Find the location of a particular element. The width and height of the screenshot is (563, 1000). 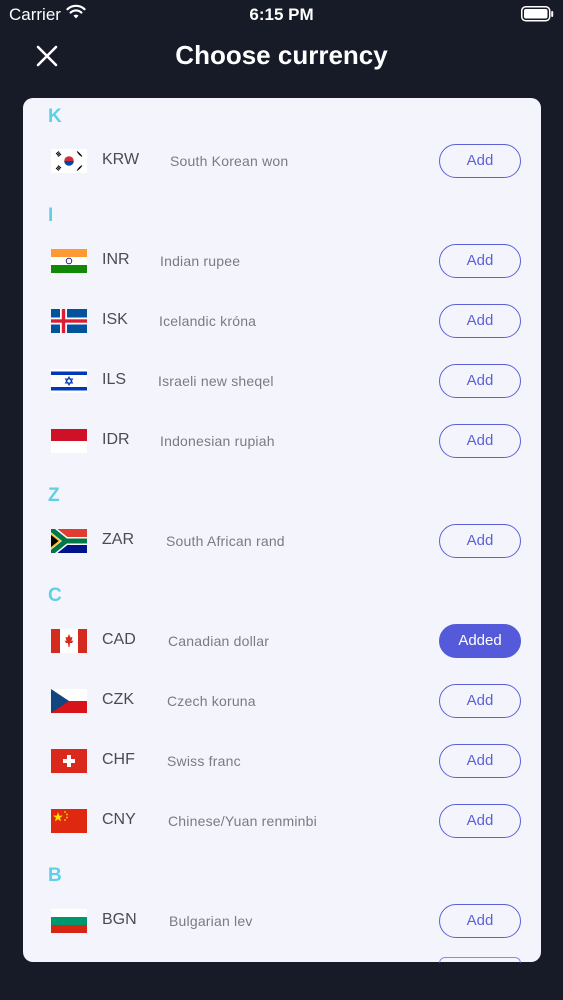

currency-name: Icelandic króna is located at coordinates (208, 321).